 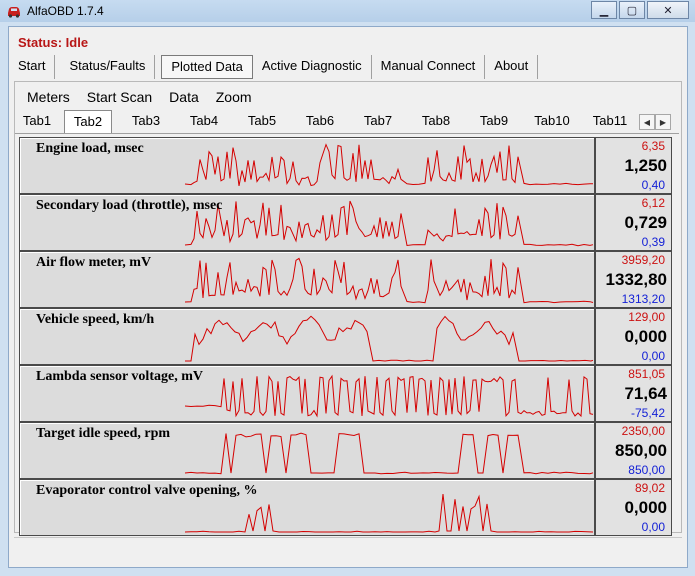 I want to click on plot-current-value: 1332,80, so click(x=636, y=279).